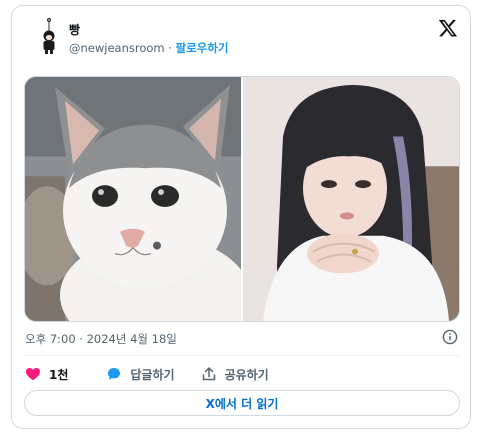 This screenshot has height=434, width=480. What do you see at coordinates (202, 48) in the screenshot?
I see `follow-button: 팔로우하기` at bounding box center [202, 48].